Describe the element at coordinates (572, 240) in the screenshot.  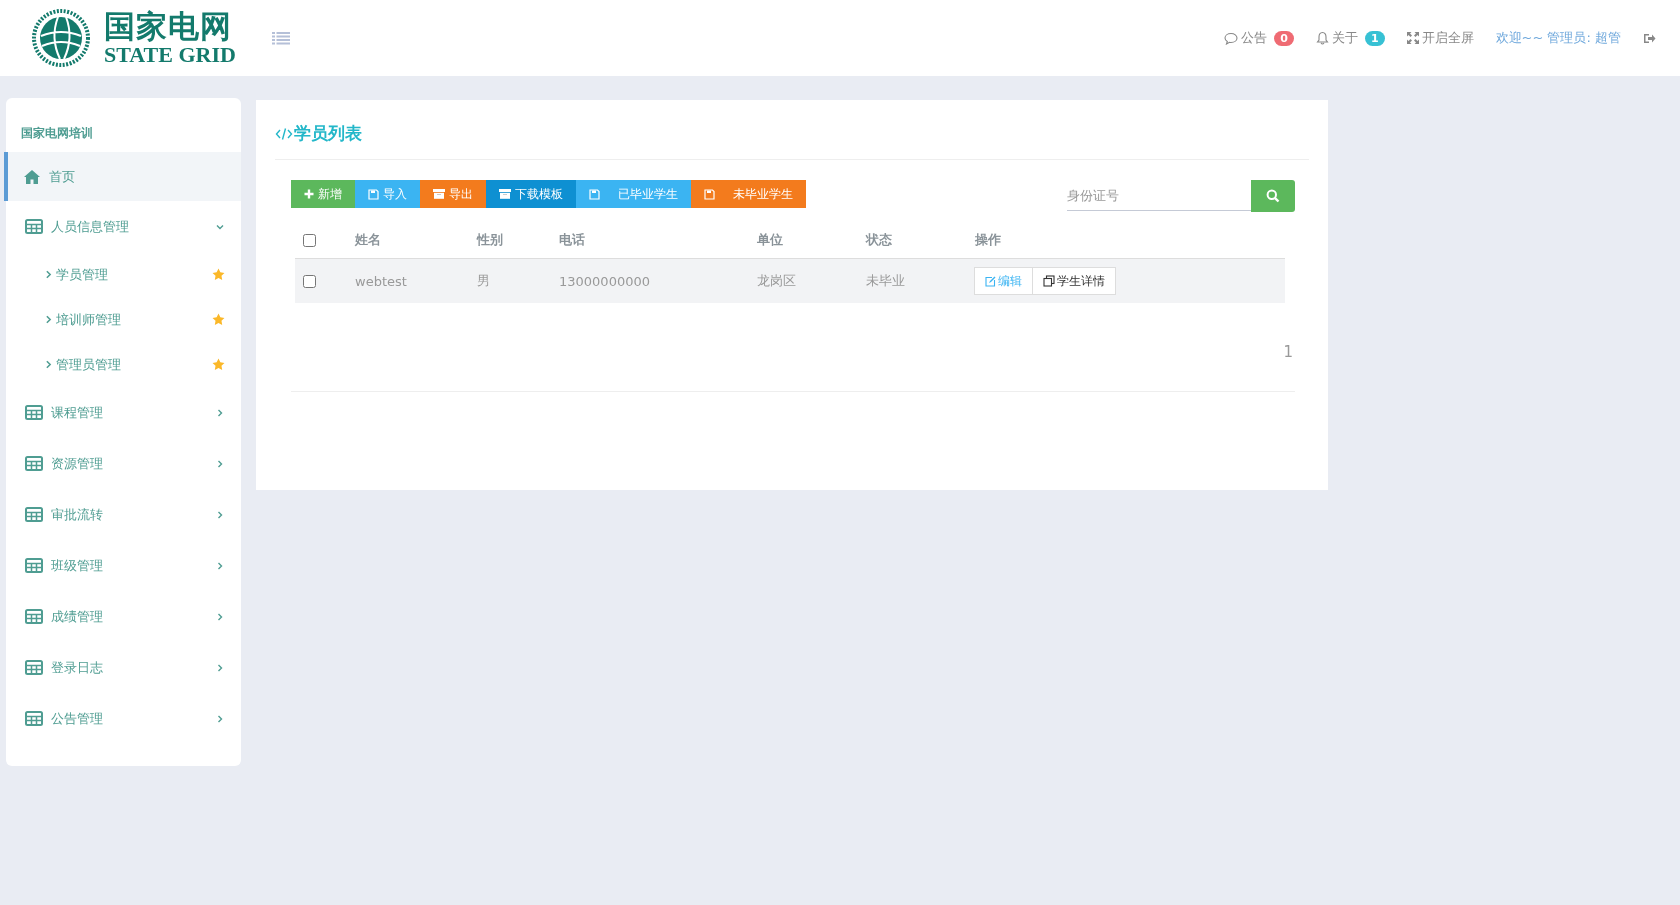
I see `column-header: 电话` at that location.